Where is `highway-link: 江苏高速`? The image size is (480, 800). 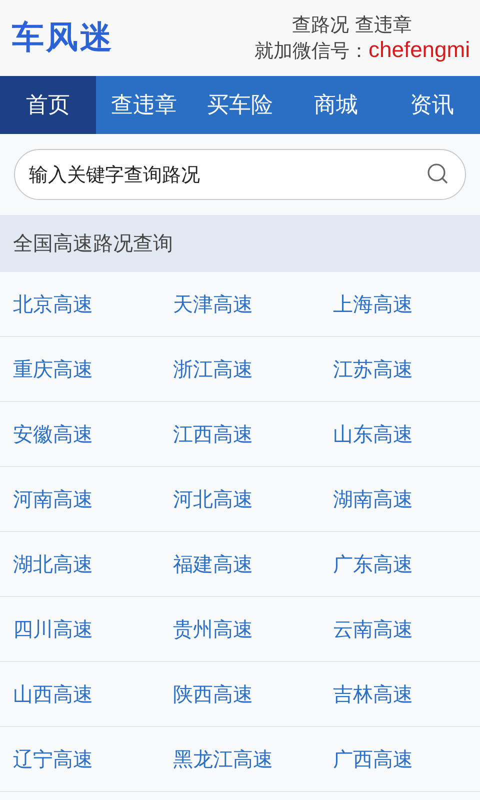
highway-link: 江苏高速 is located at coordinates (400, 369).